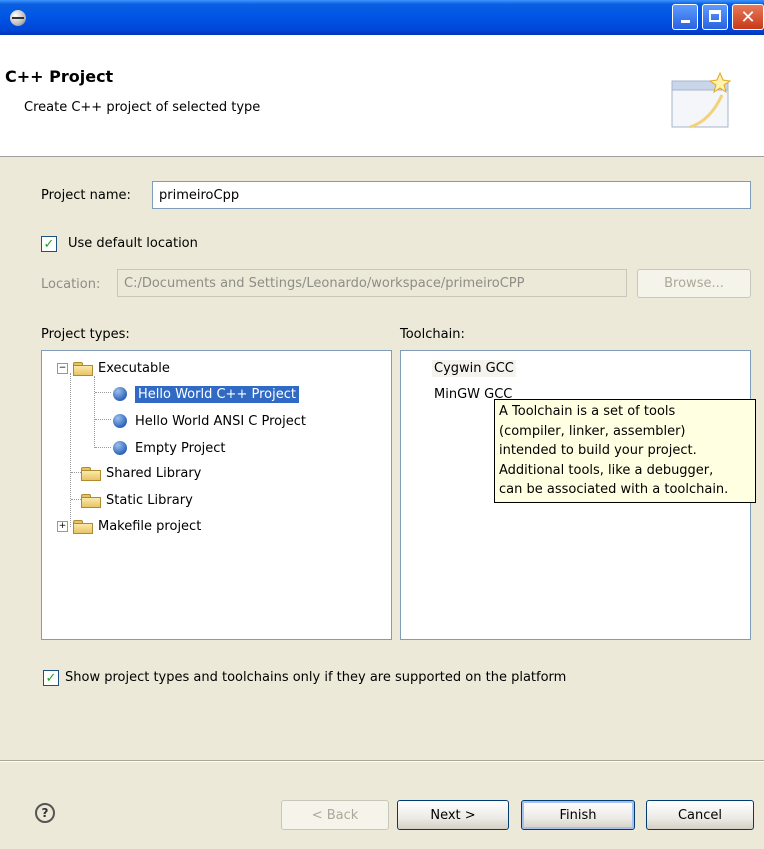 The image size is (764, 849). I want to click on supported-only-checkbox: ✓, so click(51, 678).